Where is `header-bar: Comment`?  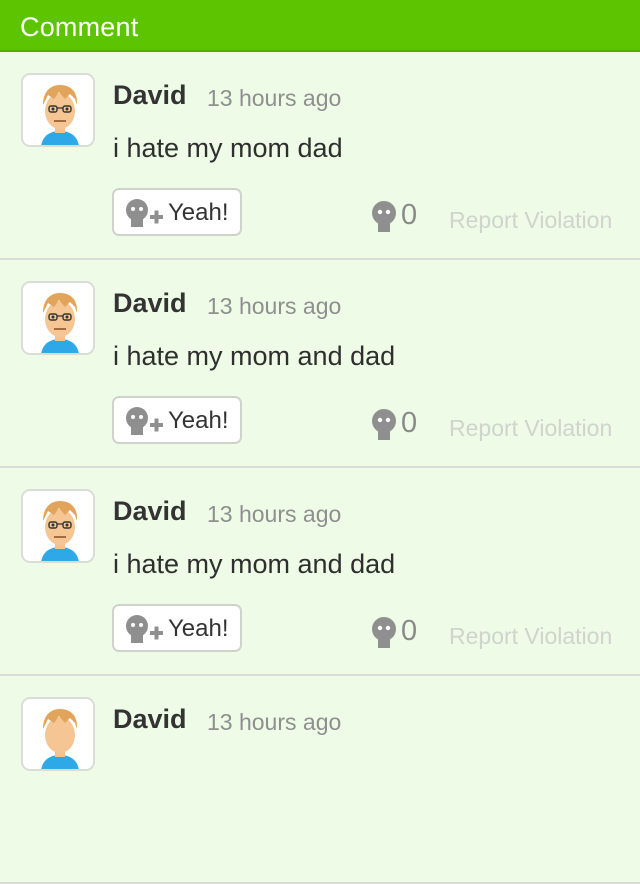 header-bar: Comment is located at coordinates (320, 26).